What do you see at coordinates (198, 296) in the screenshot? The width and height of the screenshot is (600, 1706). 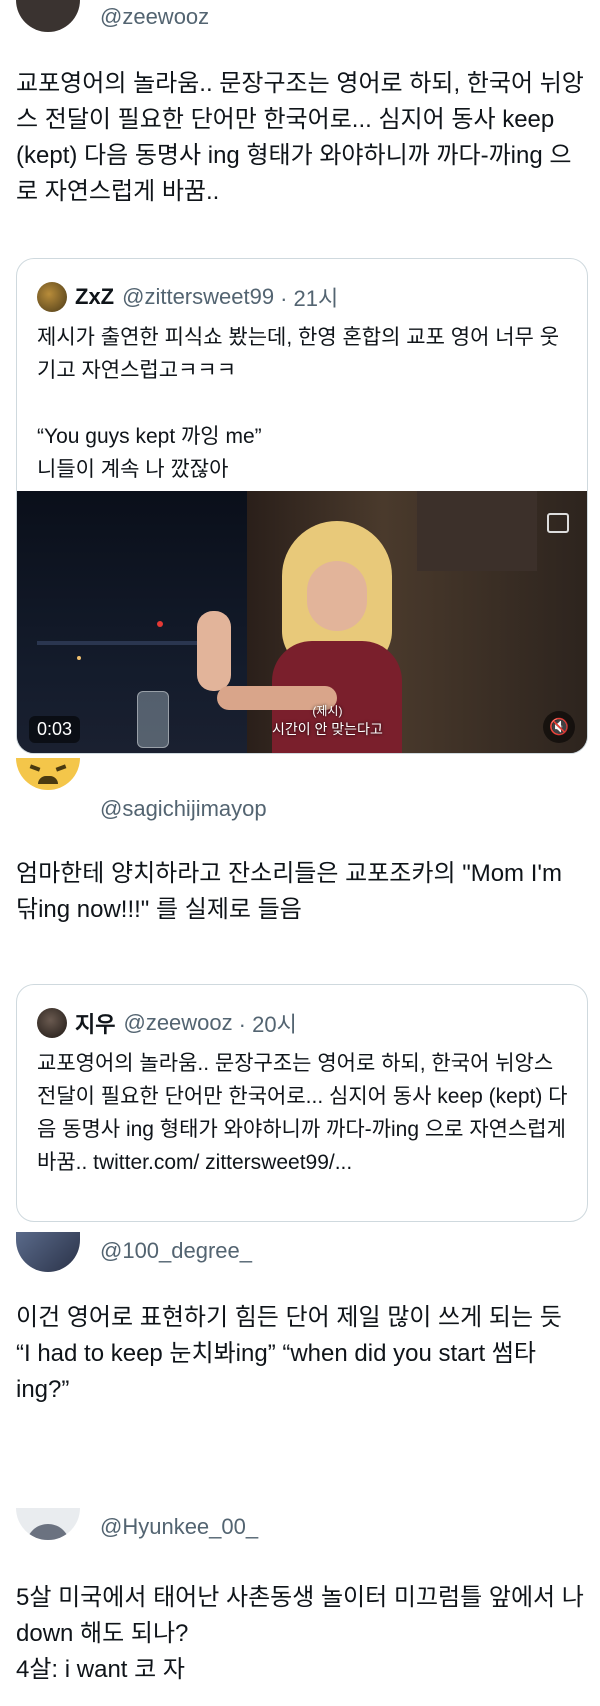 I see `quote-author-handle: @zittersweet99` at bounding box center [198, 296].